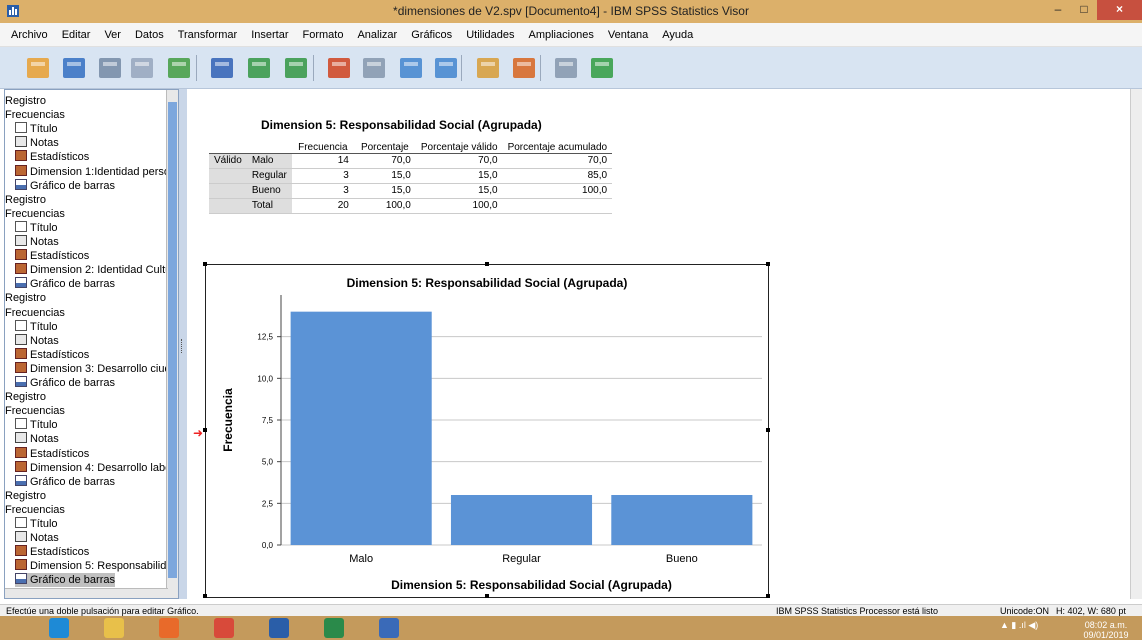 The image size is (1142, 640). What do you see at coordinates (110, 68) in the screenshot?
I see `print-icon` at bounding box center [110, 68].